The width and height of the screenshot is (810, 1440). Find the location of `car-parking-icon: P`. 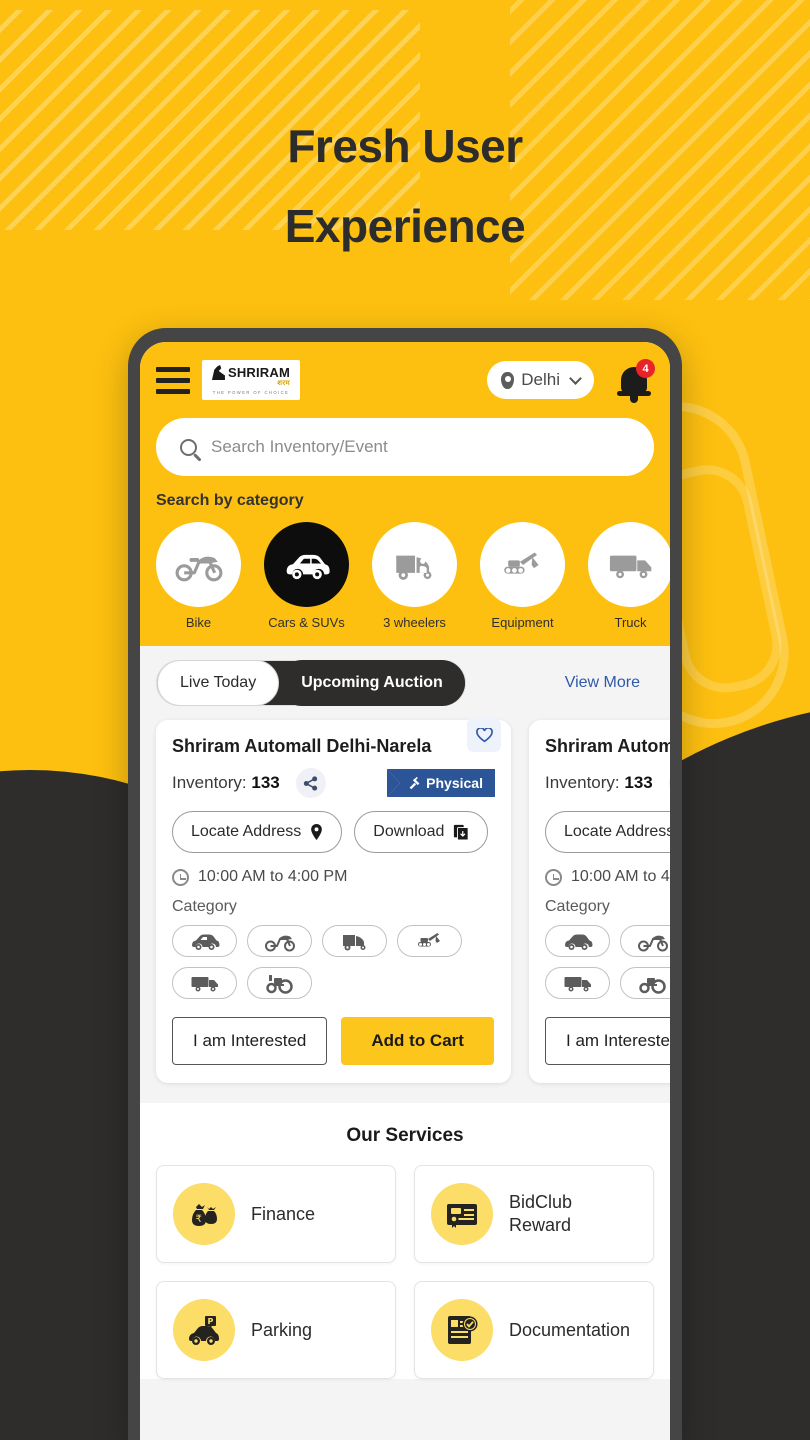

car-parking-icon: P is located at coordinates (204, 1330).